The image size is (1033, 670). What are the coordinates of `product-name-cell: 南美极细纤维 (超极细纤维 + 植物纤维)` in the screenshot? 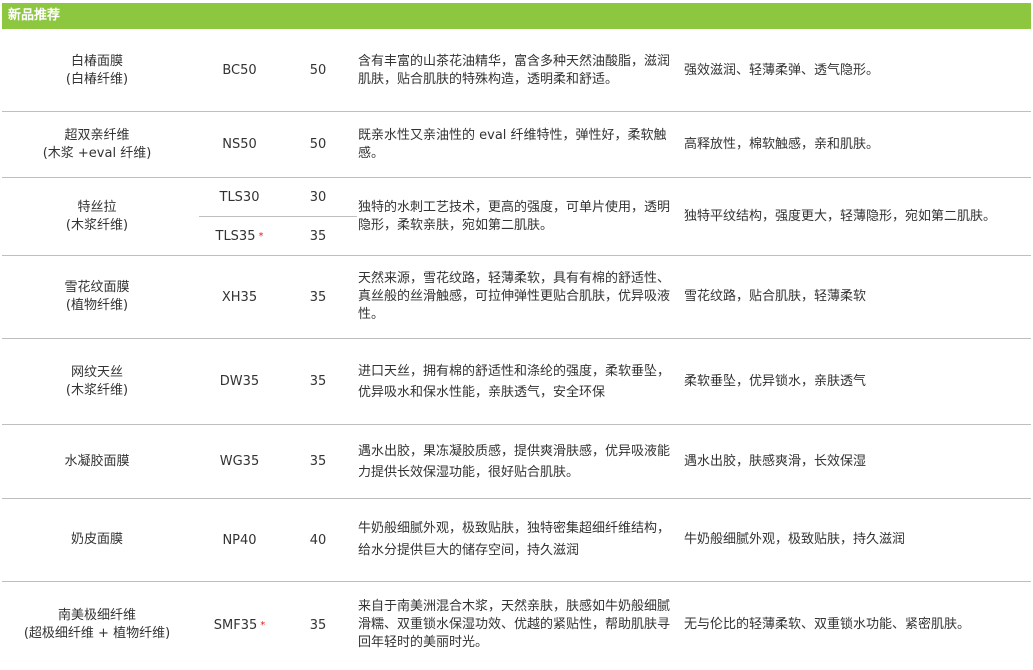 It's located at (97, 625).